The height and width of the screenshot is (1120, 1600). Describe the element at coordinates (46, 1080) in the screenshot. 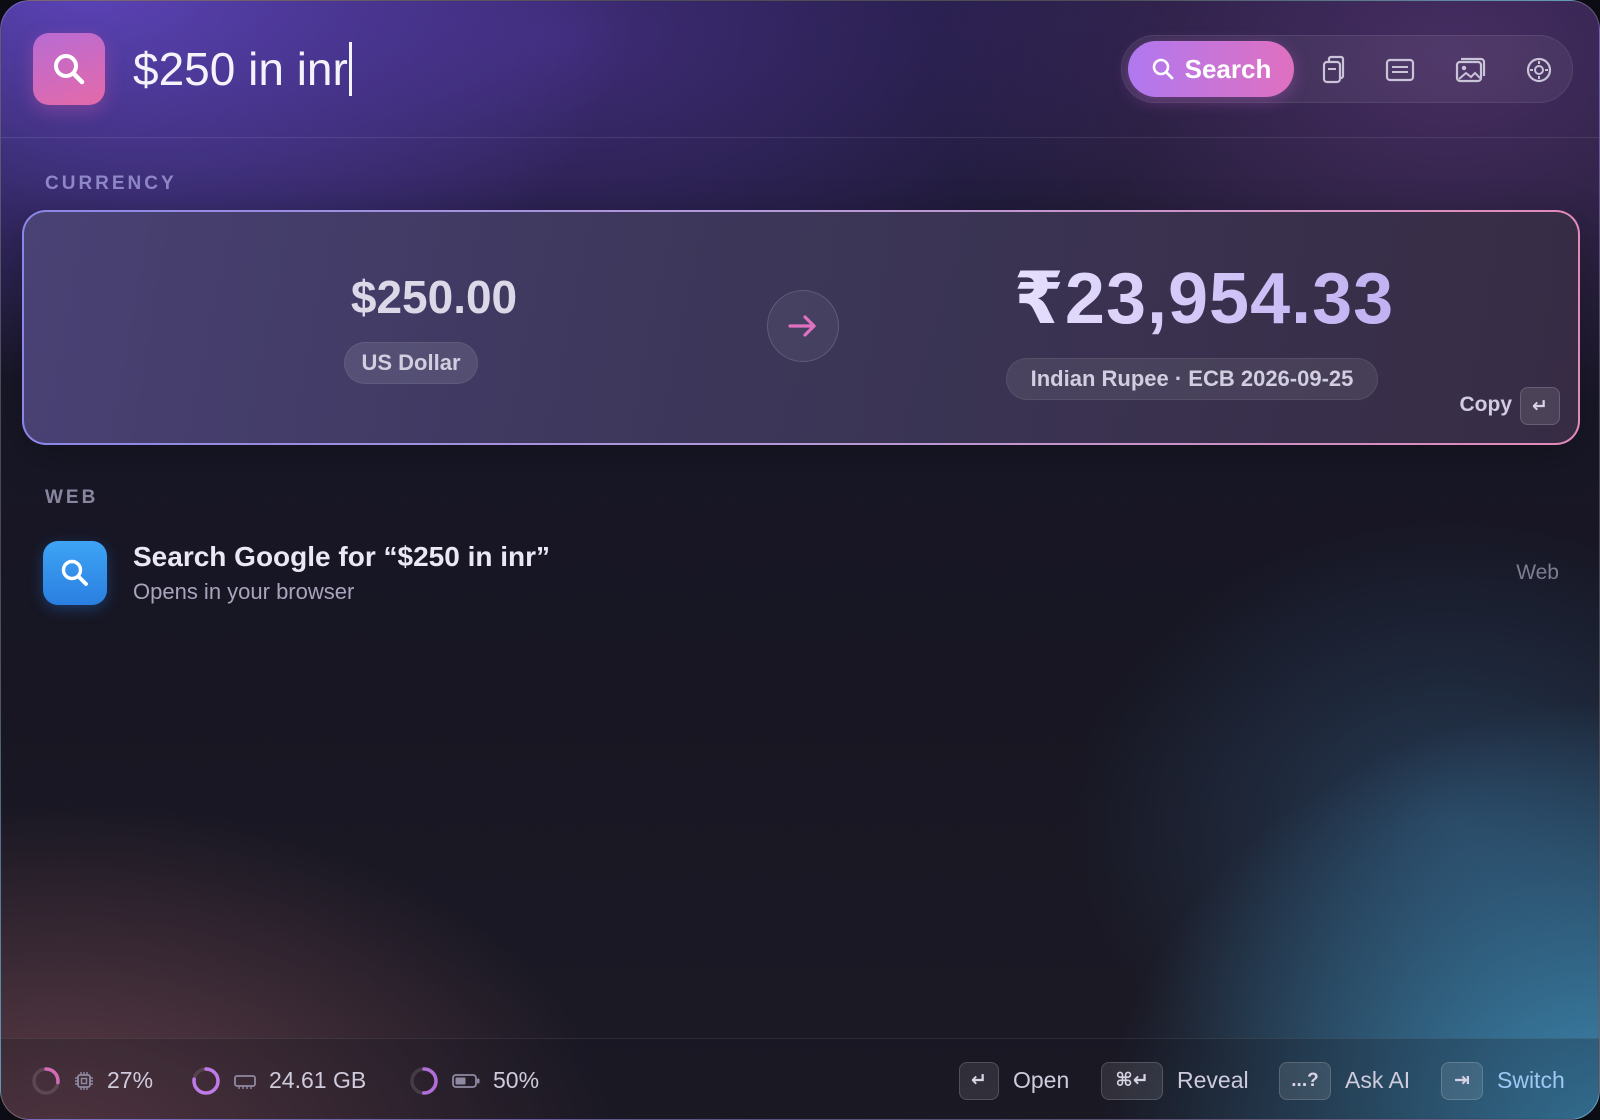

I see `cpu-ring-icon` at that location.